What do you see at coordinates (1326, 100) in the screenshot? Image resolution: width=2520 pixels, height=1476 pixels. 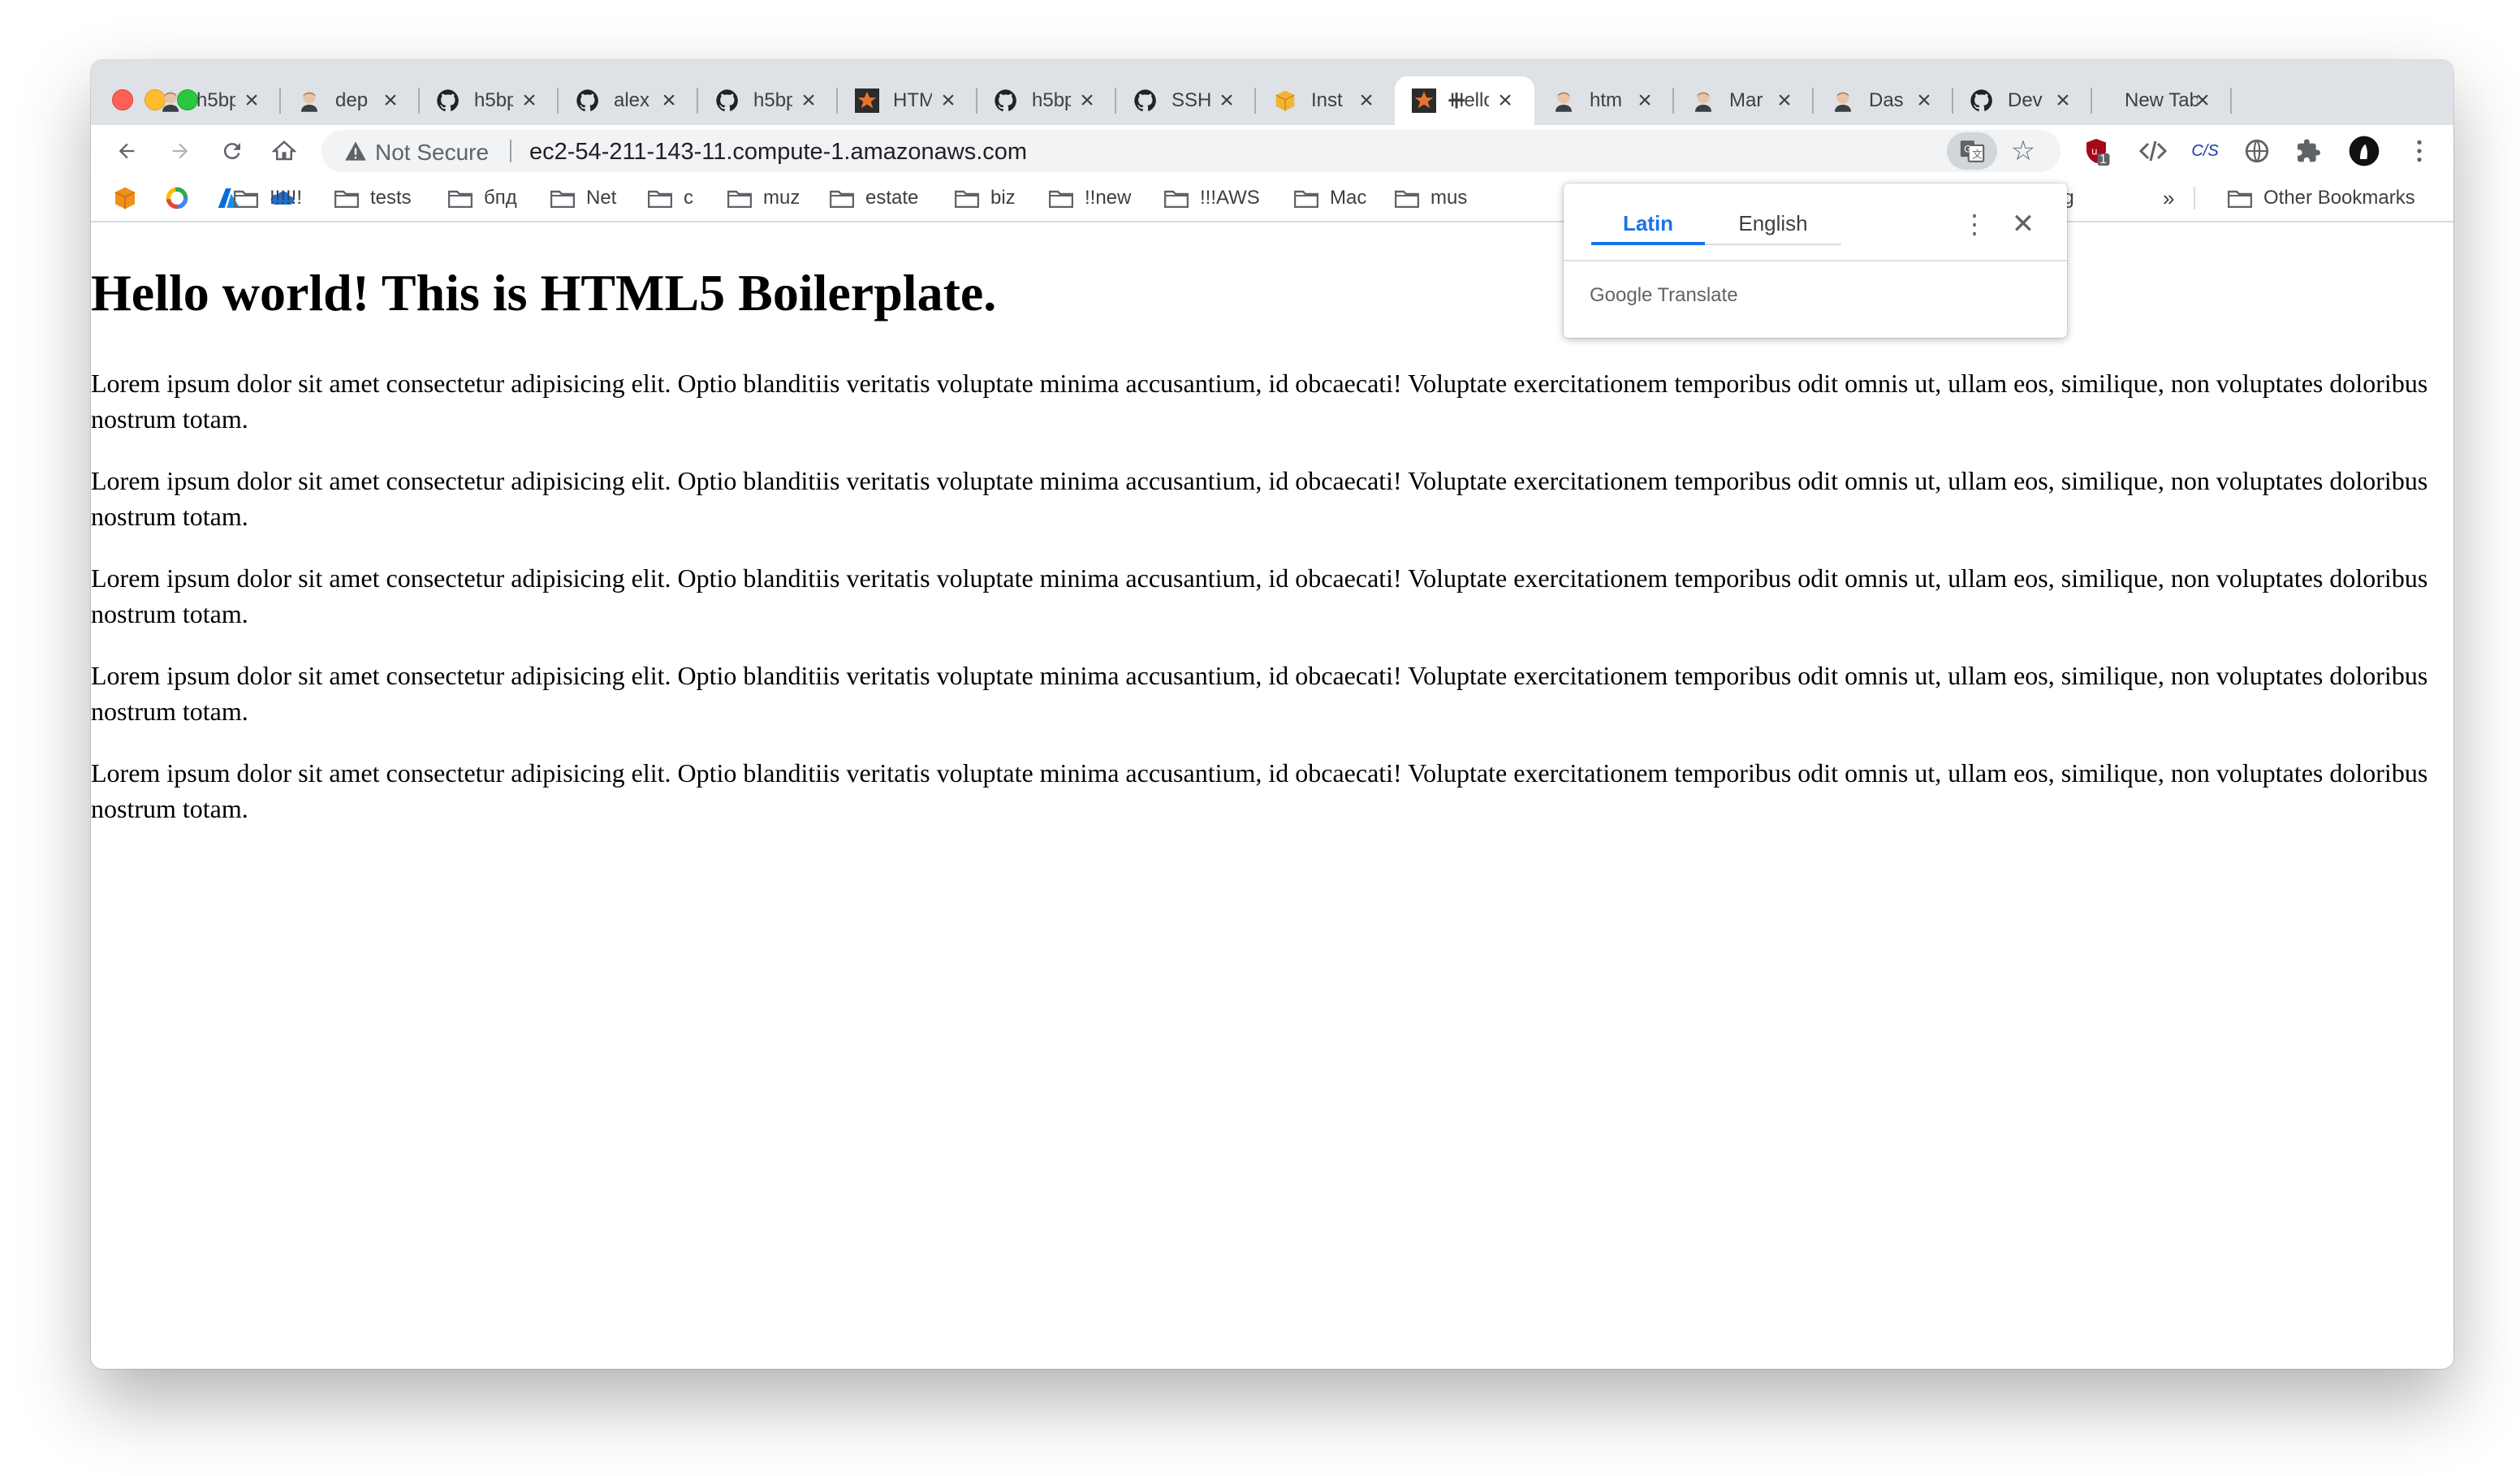 I see `browser-tab: Inst ×` at bounding box center [1326, 100].